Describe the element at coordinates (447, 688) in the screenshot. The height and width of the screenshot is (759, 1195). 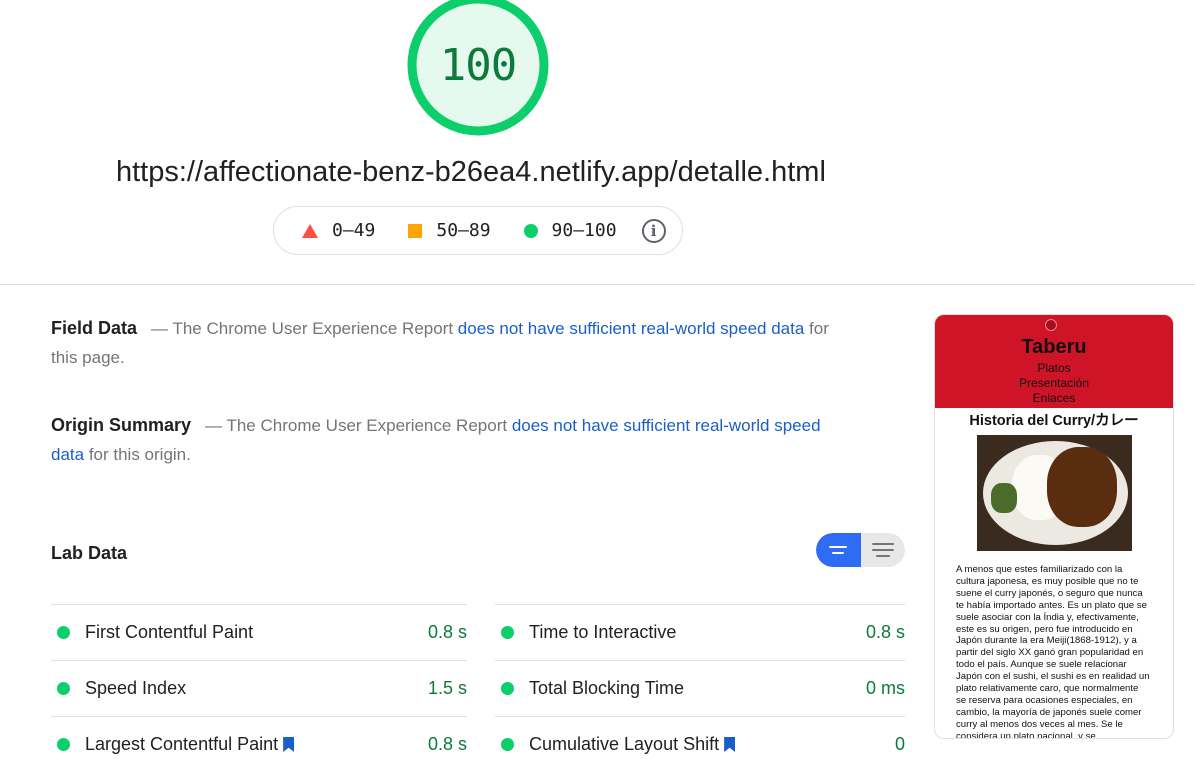
I see `metric-value: 1.5 s` at that location.